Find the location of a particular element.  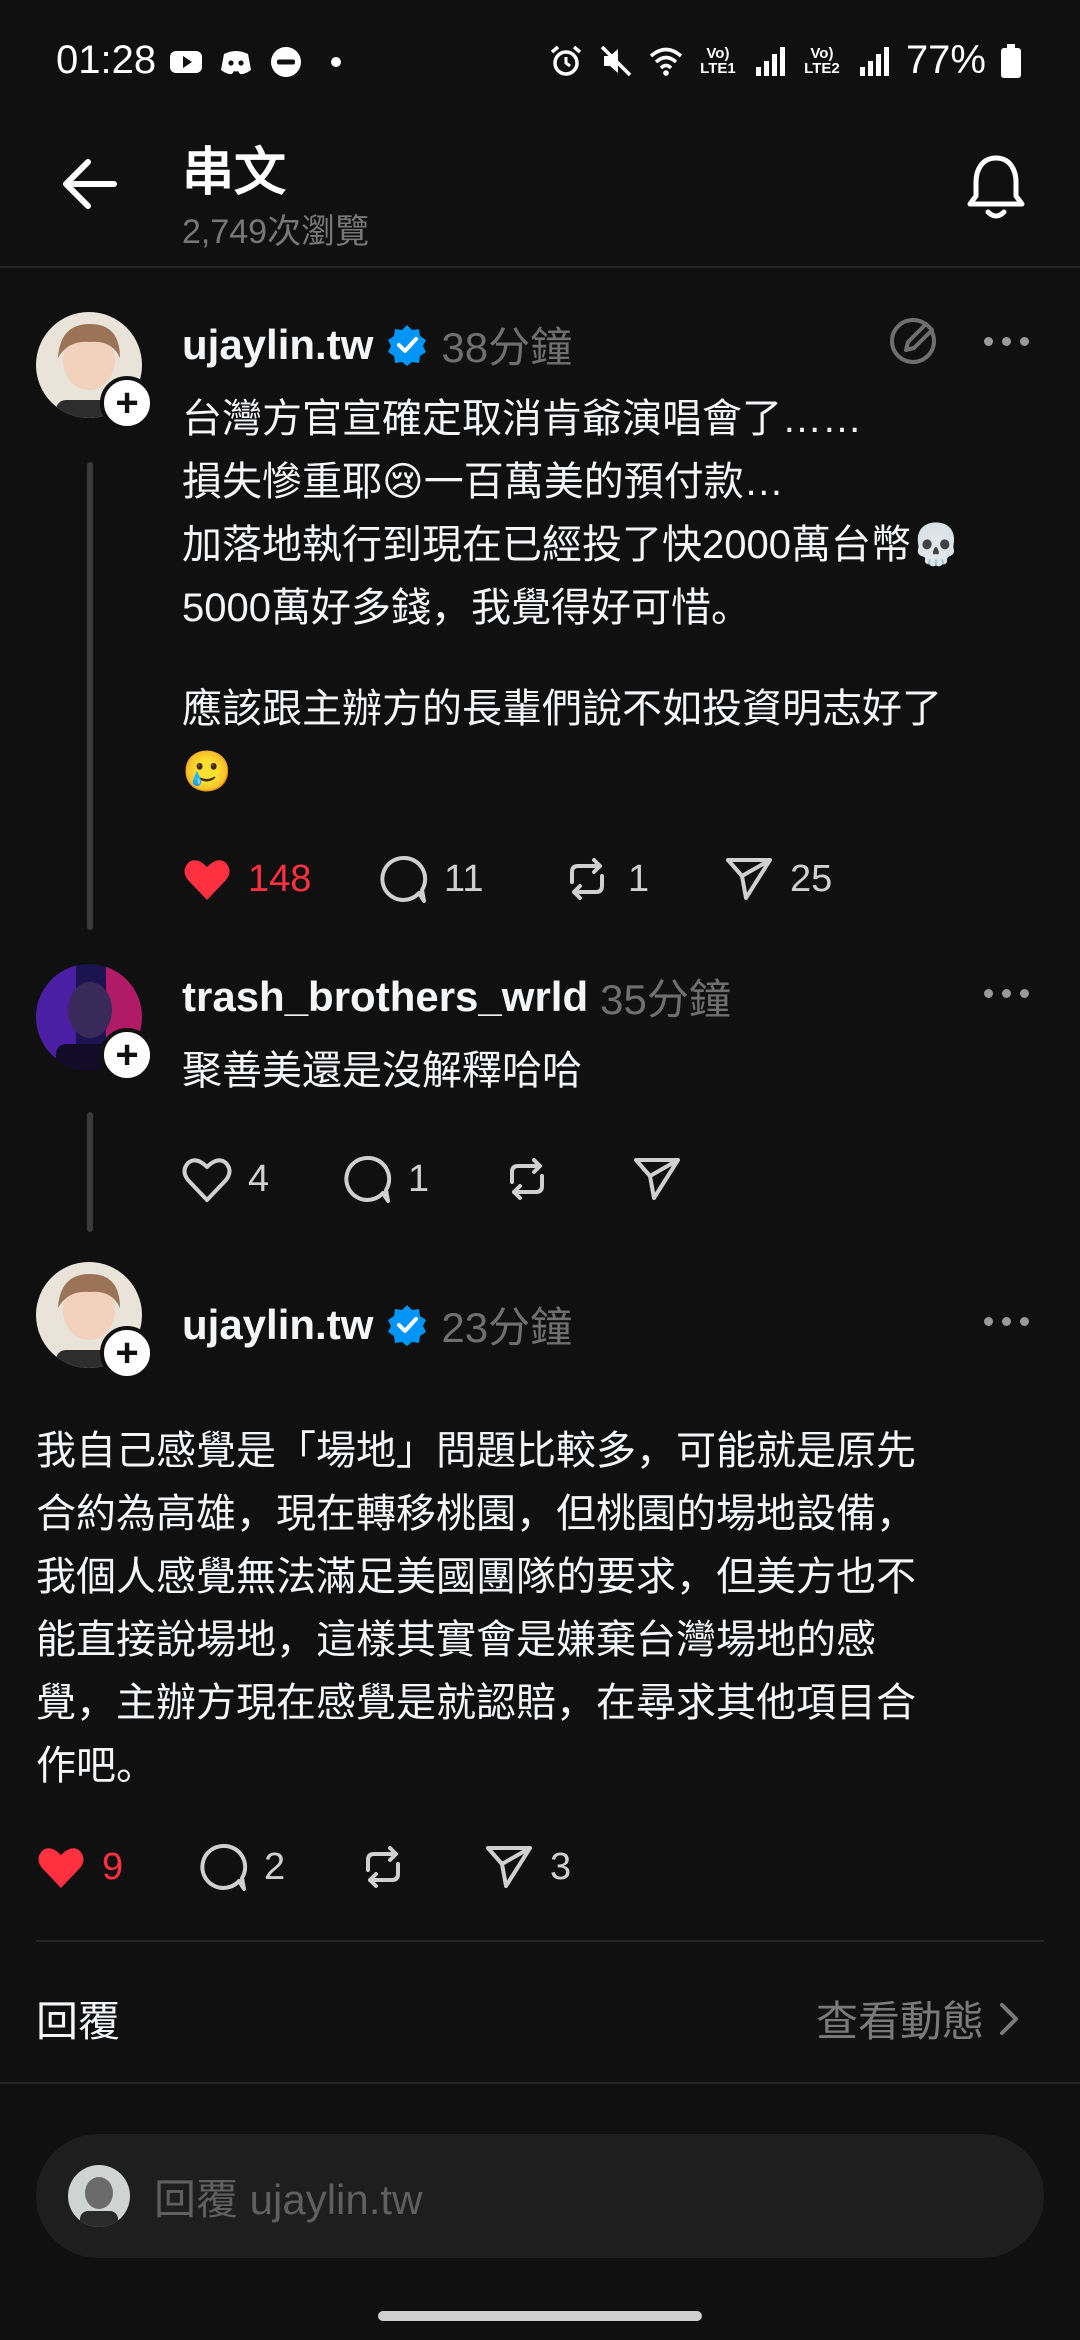

post-3-actions: 9 2 3 is located at coordinates (318, 1867).